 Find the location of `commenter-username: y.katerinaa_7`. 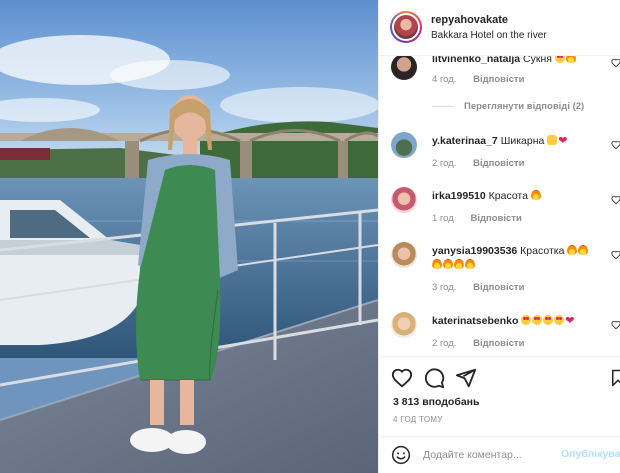

commenter-username: y.katerinaa_7 is located at coordinates (465, 141).